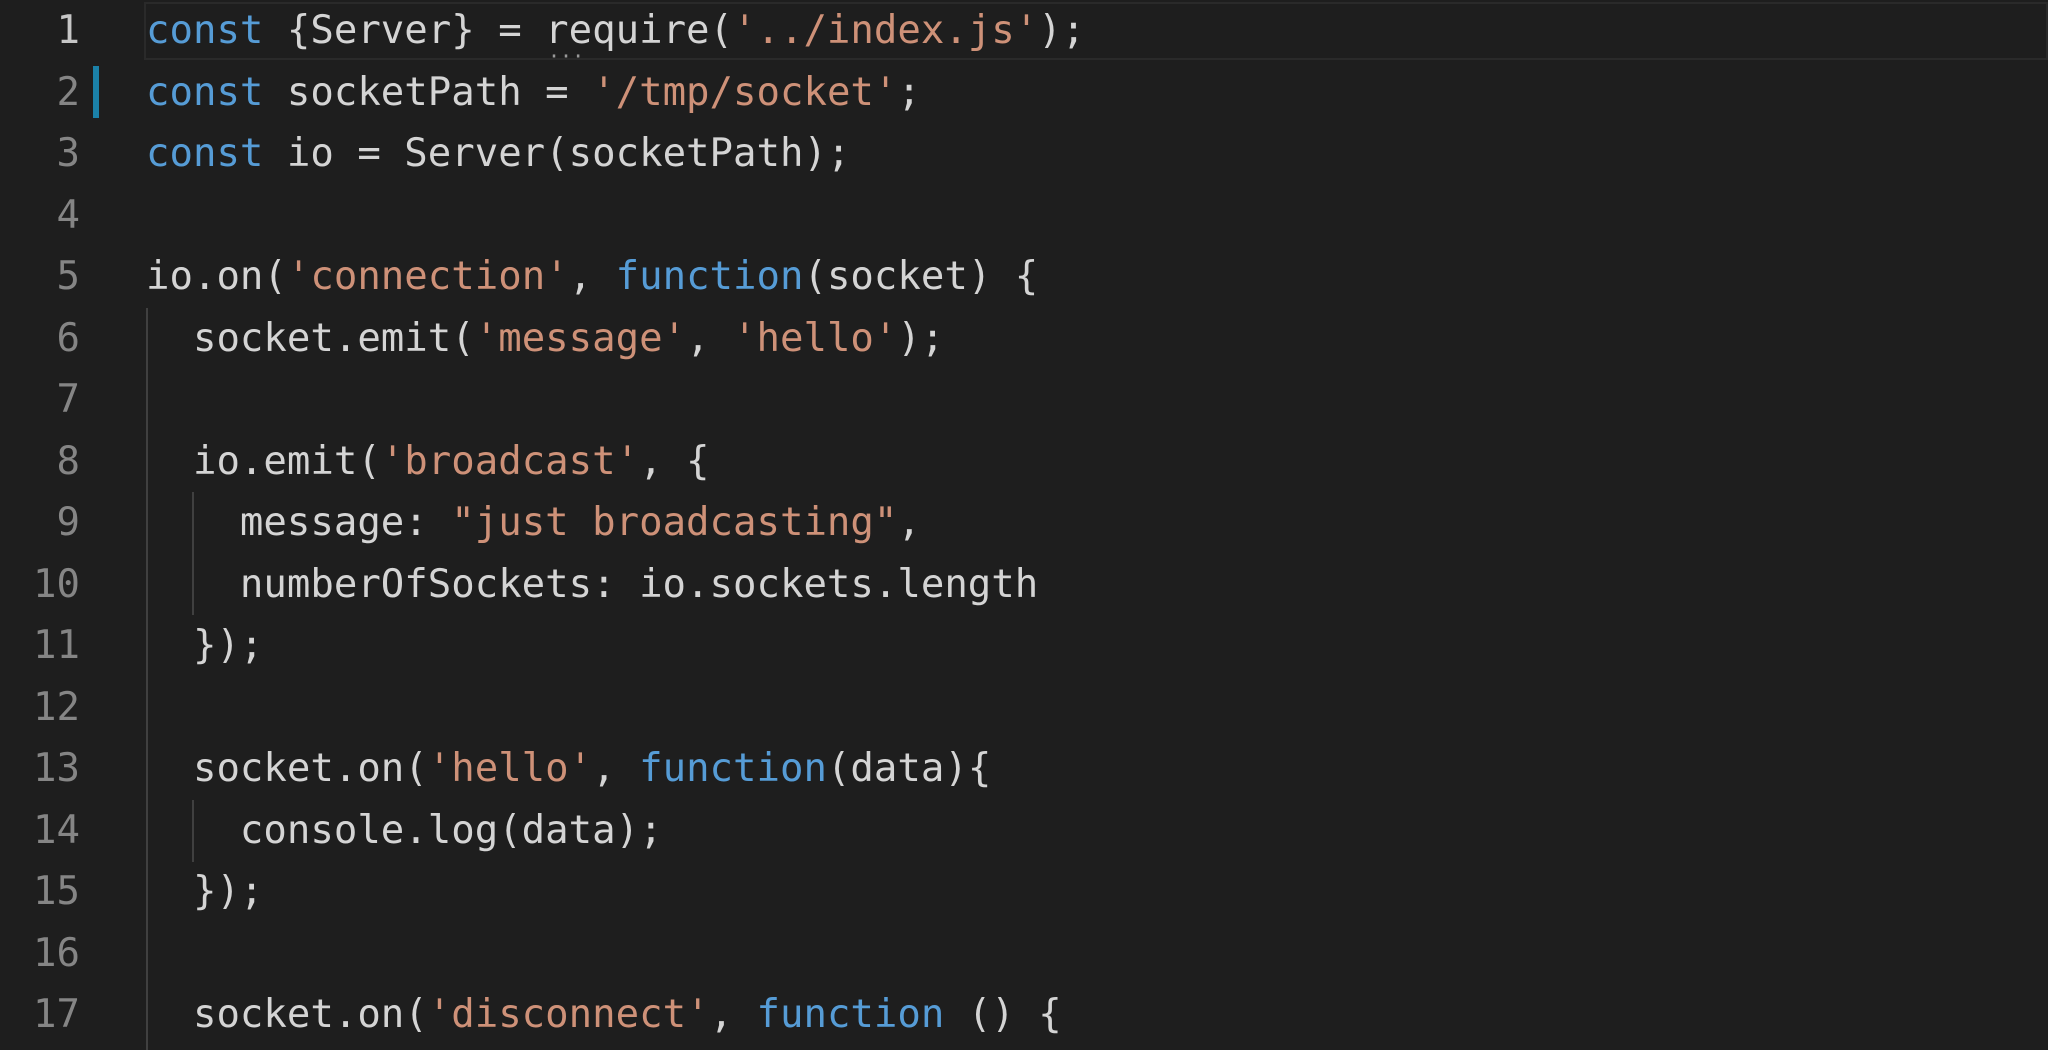  I want to click on code-line: 6 socket.emit('message', 'hello');, so click(1024, 339).